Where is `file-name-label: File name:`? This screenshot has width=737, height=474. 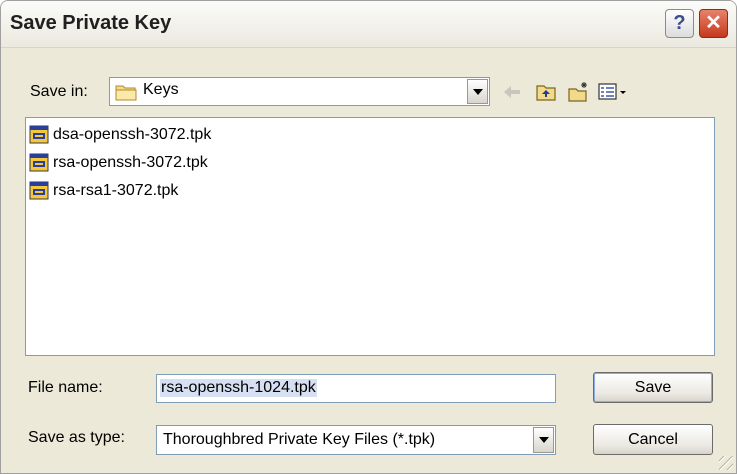
file-name-label: File name: is located at coordinates (65, 387).